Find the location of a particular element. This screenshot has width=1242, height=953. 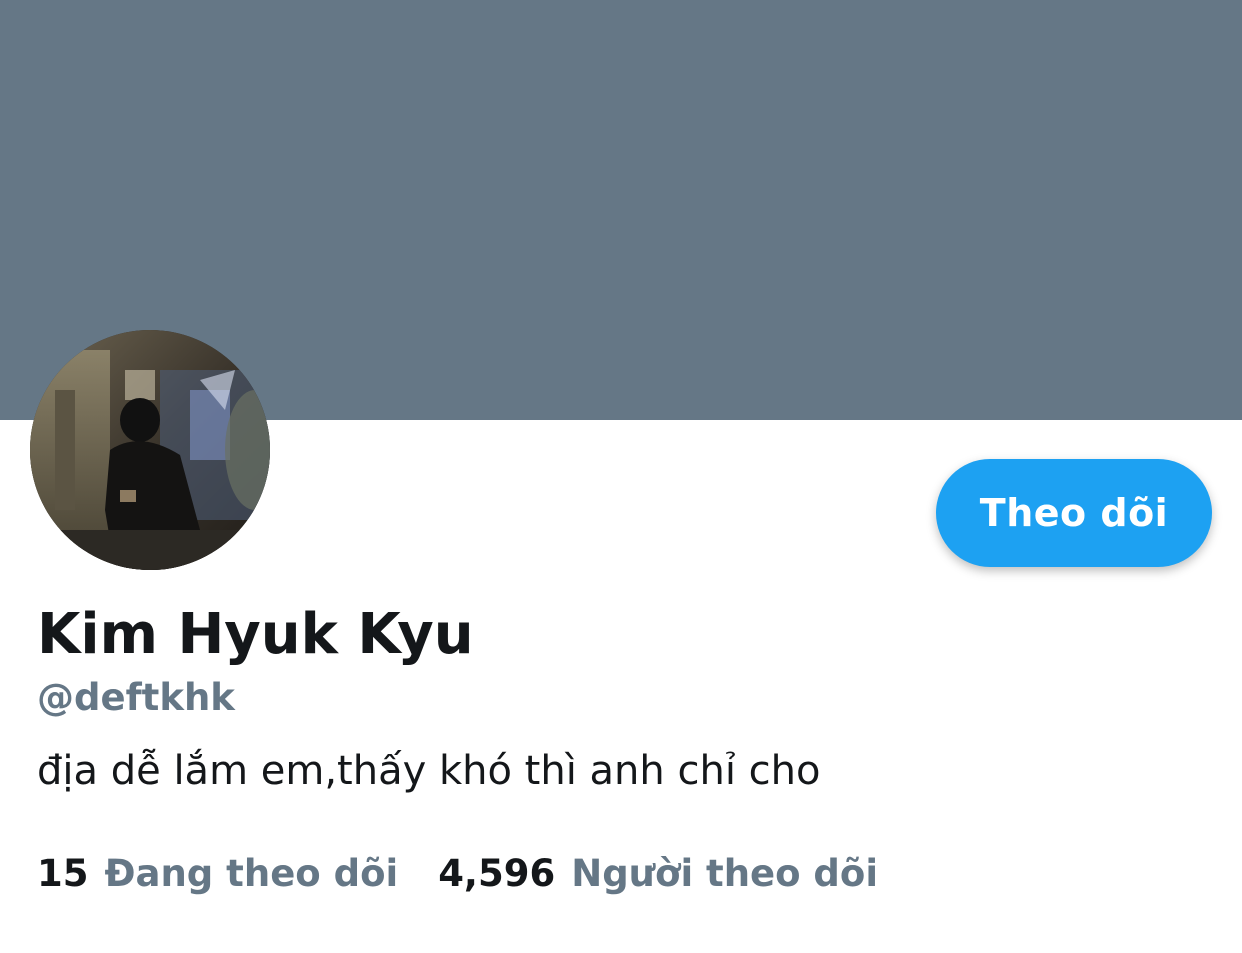

following-stat: 15 Đang theo dõi is located at coordinates (217, 873).